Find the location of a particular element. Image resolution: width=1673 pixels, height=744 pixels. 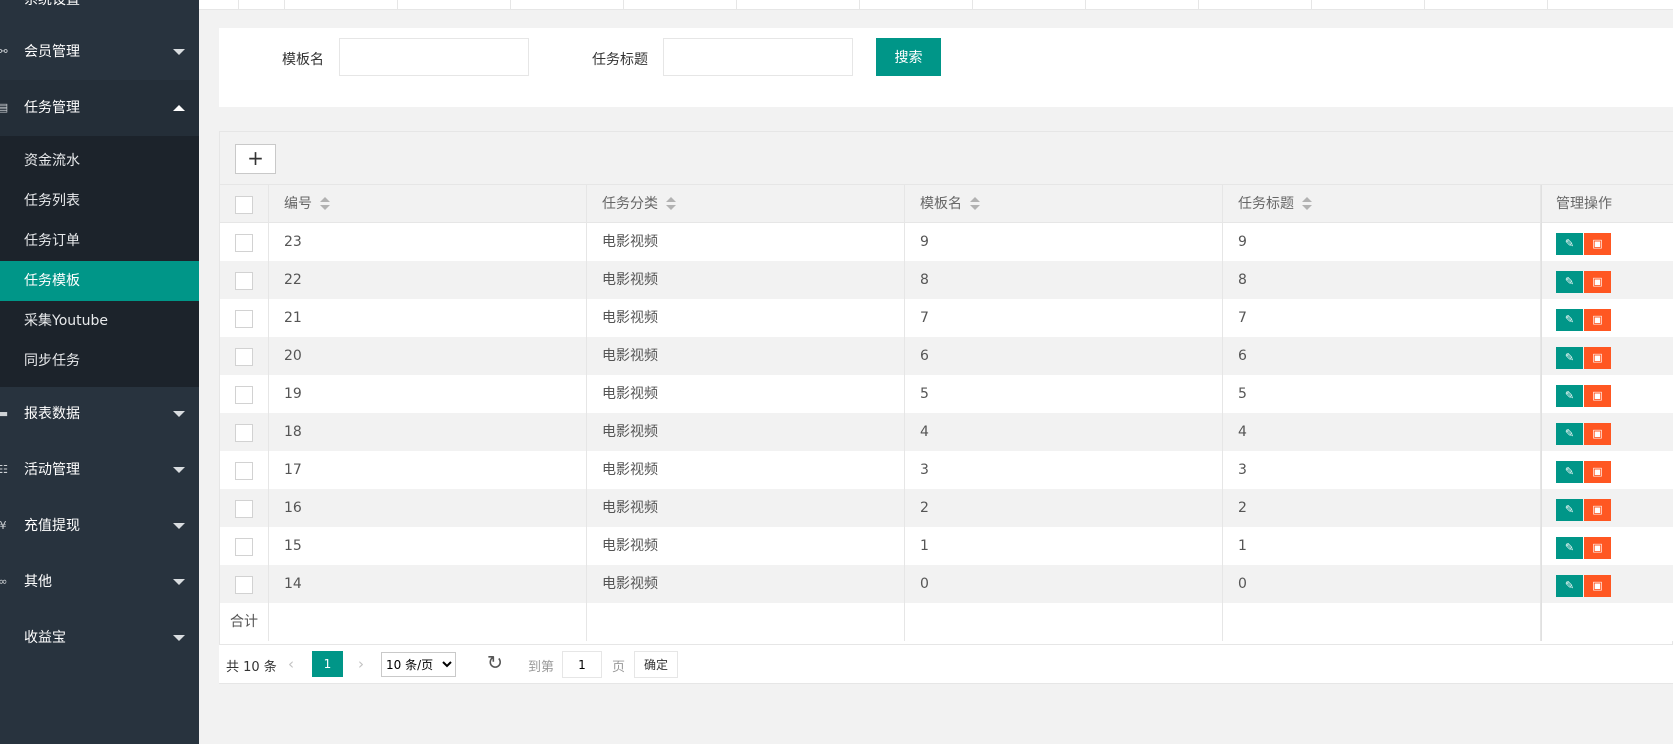

table-row: 16 电影视频 2 2 ✎ ▣ is located at coordinates (946, 508).